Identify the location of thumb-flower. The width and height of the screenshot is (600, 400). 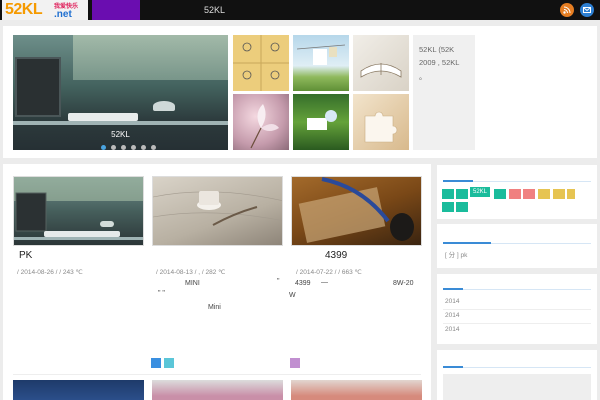
(261, 122).